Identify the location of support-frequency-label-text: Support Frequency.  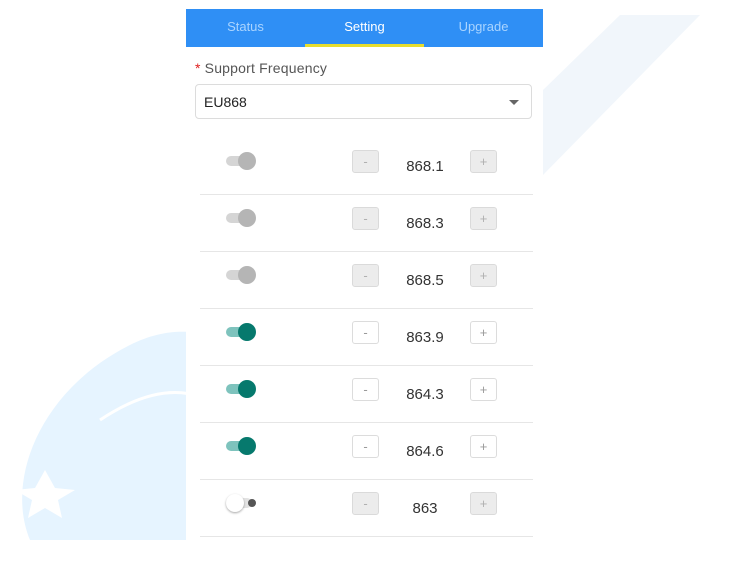
(266, 68).